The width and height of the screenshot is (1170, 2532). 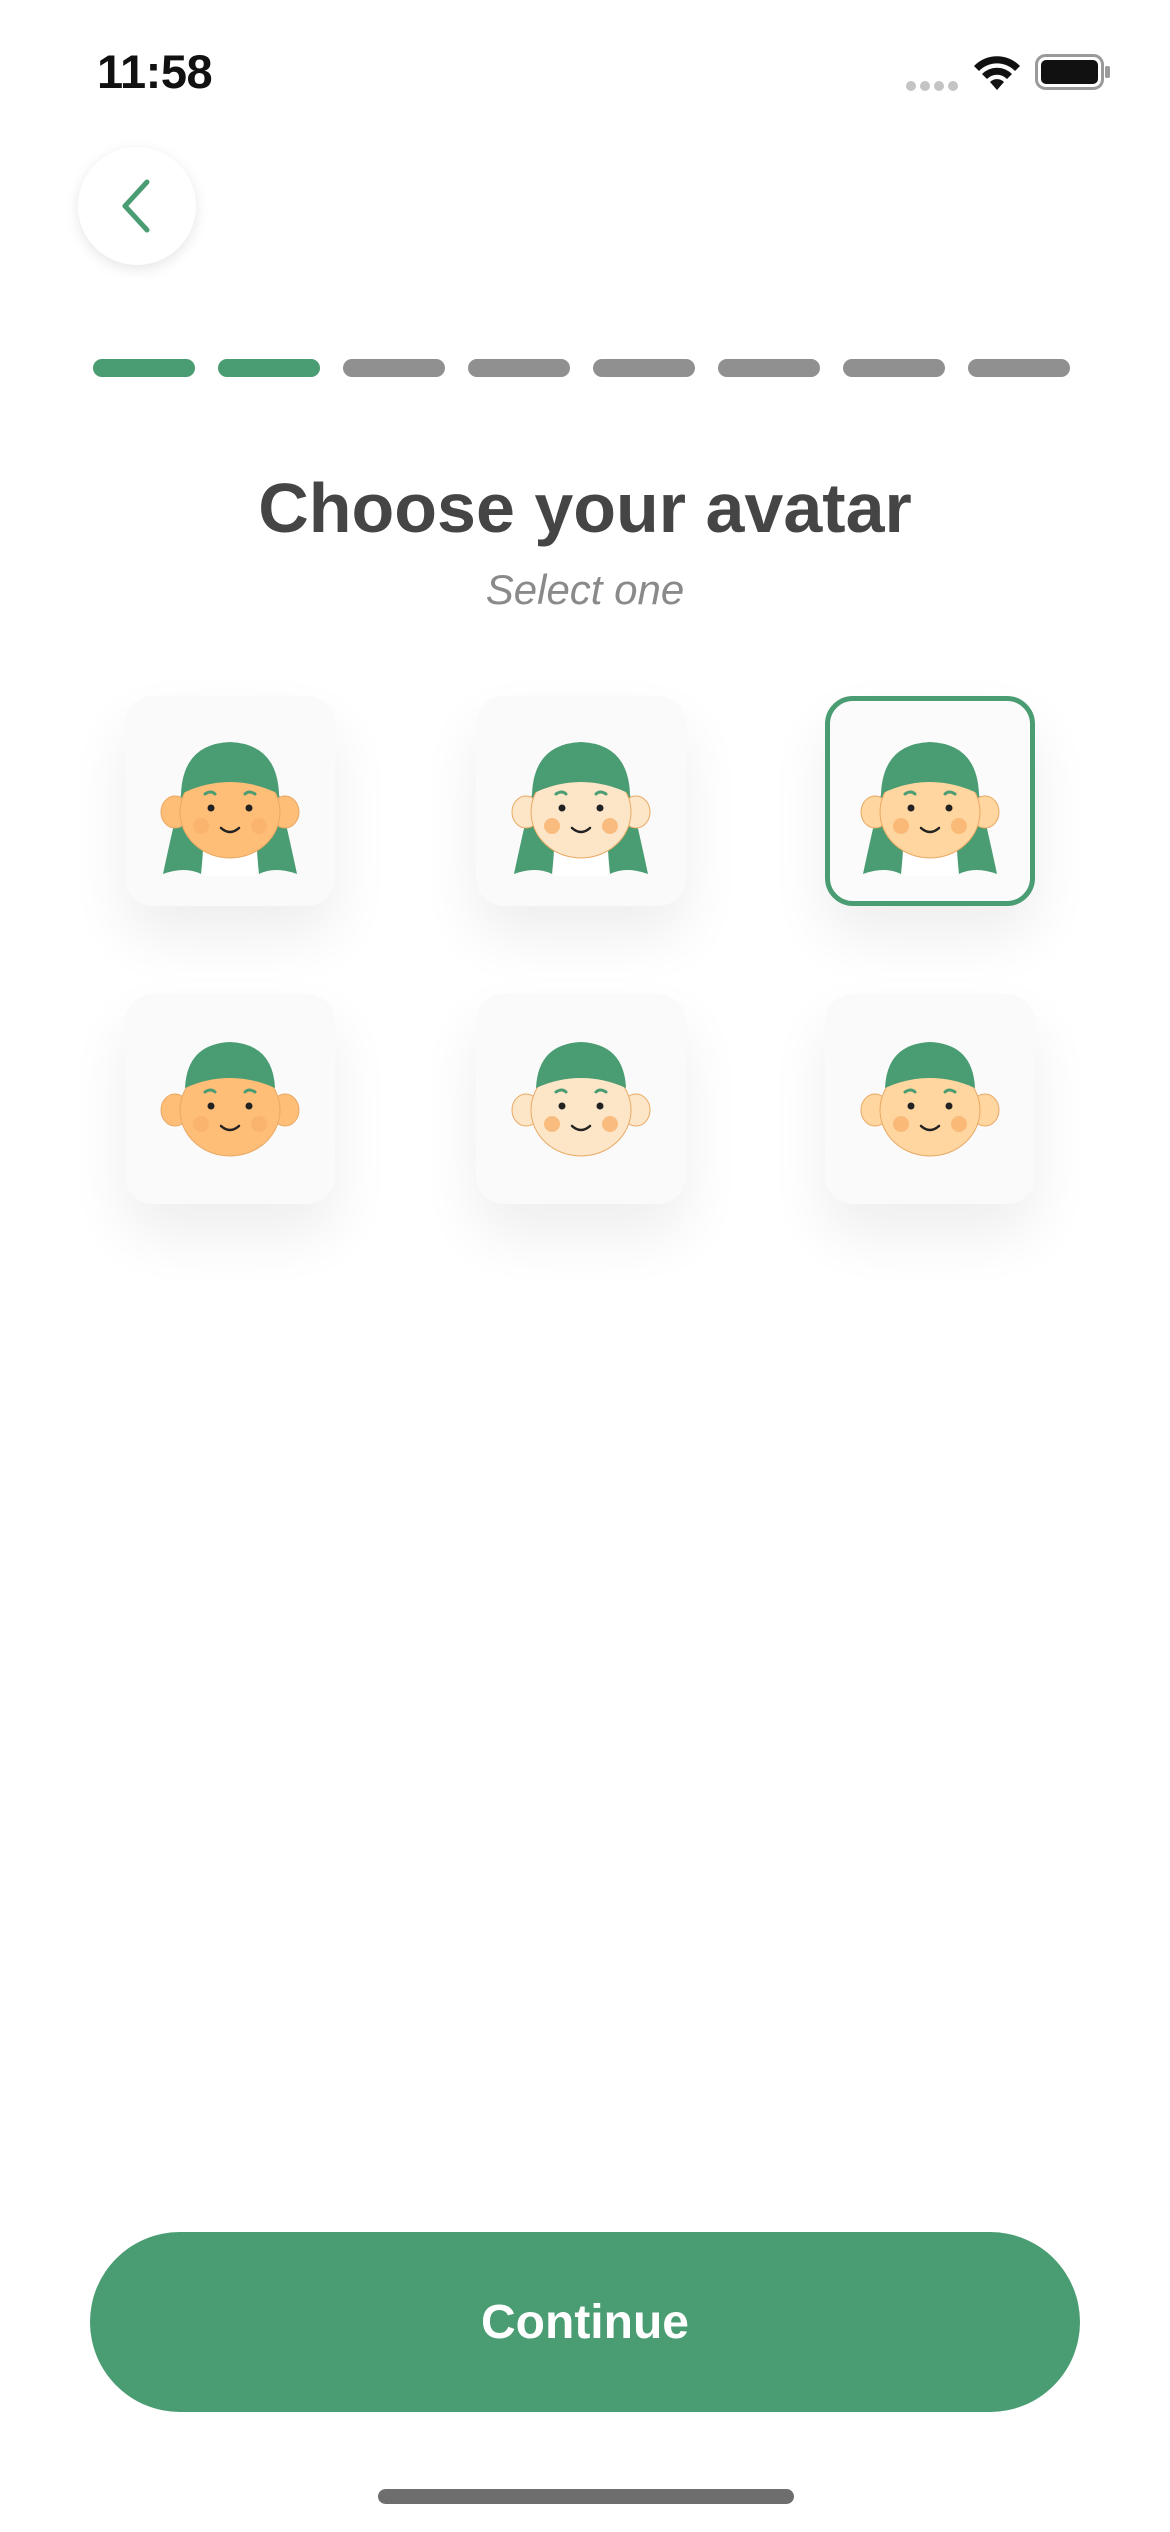 What do you see at coordinates (932, 86) in the screenshot?
I see `signal-dots-icon` at bounding box center [932, 86].